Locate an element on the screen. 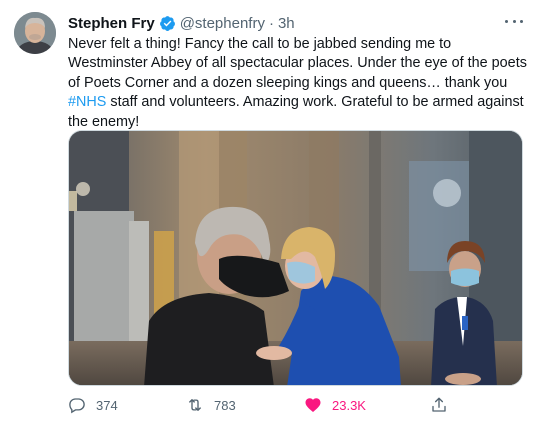 This screenshot has height=424, width=535. share-icon is located at coordinates (439, 404).